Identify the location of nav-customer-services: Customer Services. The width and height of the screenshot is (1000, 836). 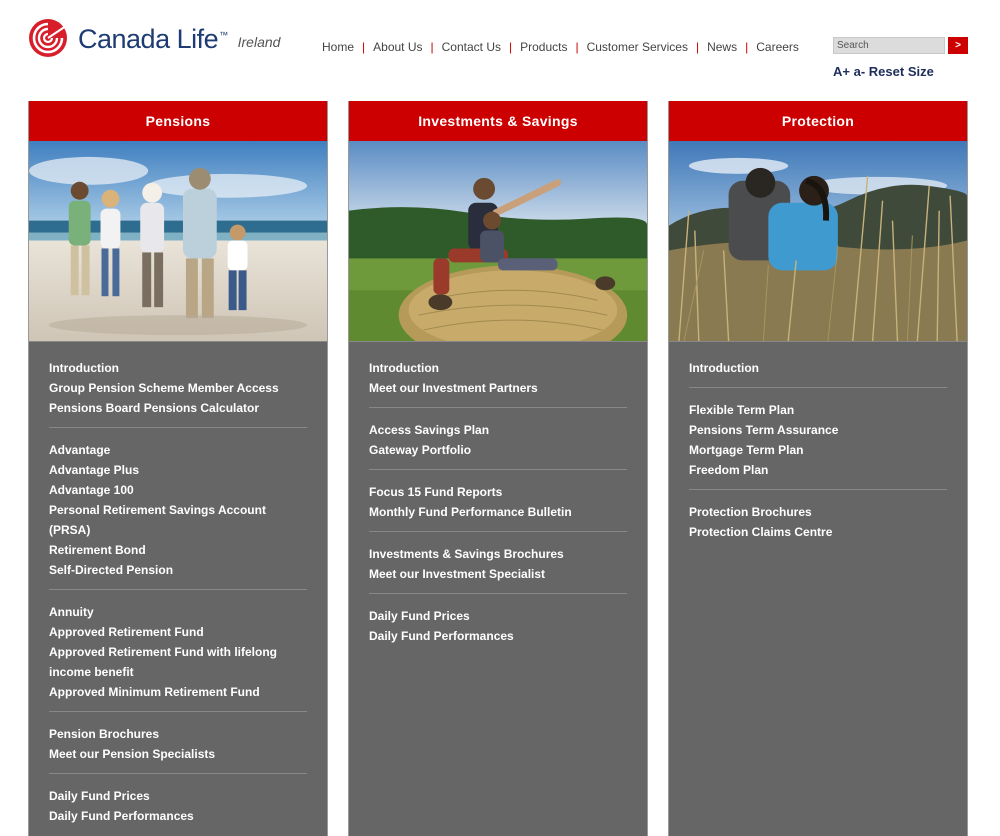
(637, 47).